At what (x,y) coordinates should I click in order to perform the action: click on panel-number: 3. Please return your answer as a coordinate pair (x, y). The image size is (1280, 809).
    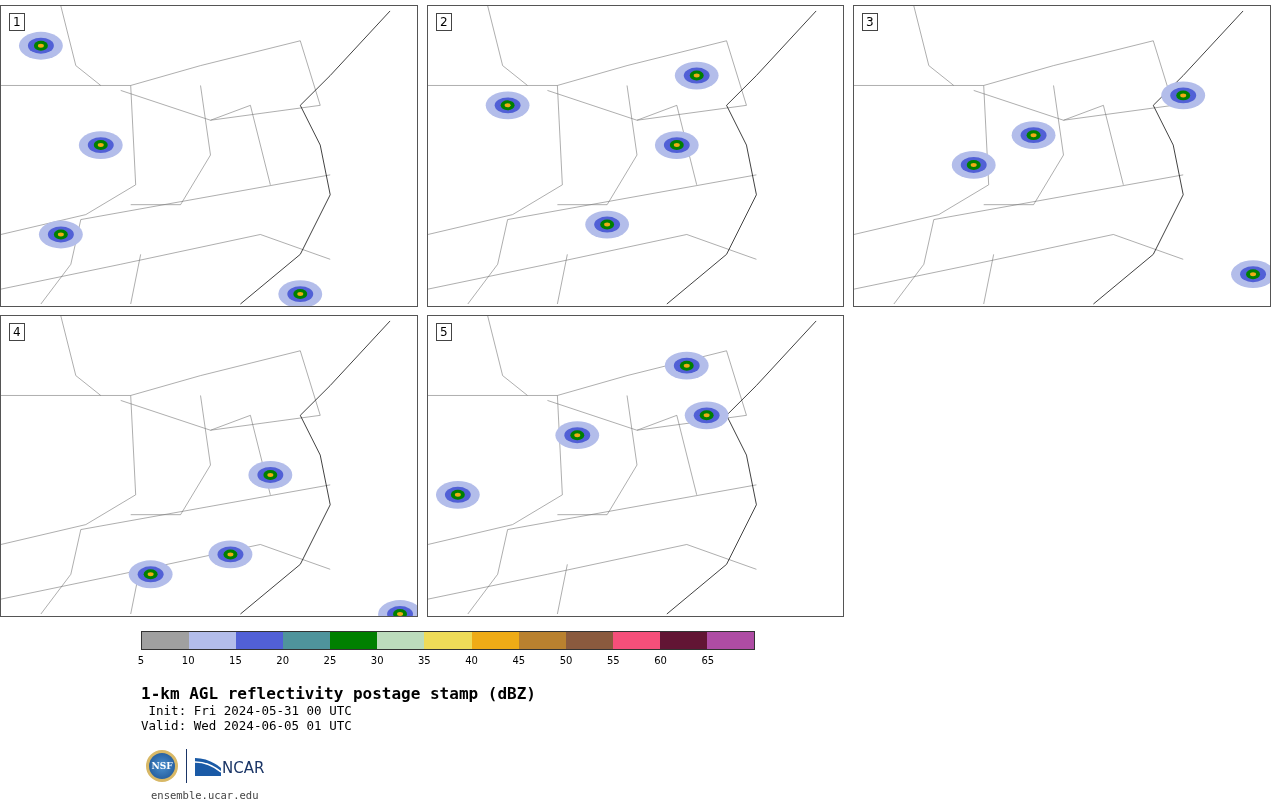
    Looking at the image, I should click on (870, 22).